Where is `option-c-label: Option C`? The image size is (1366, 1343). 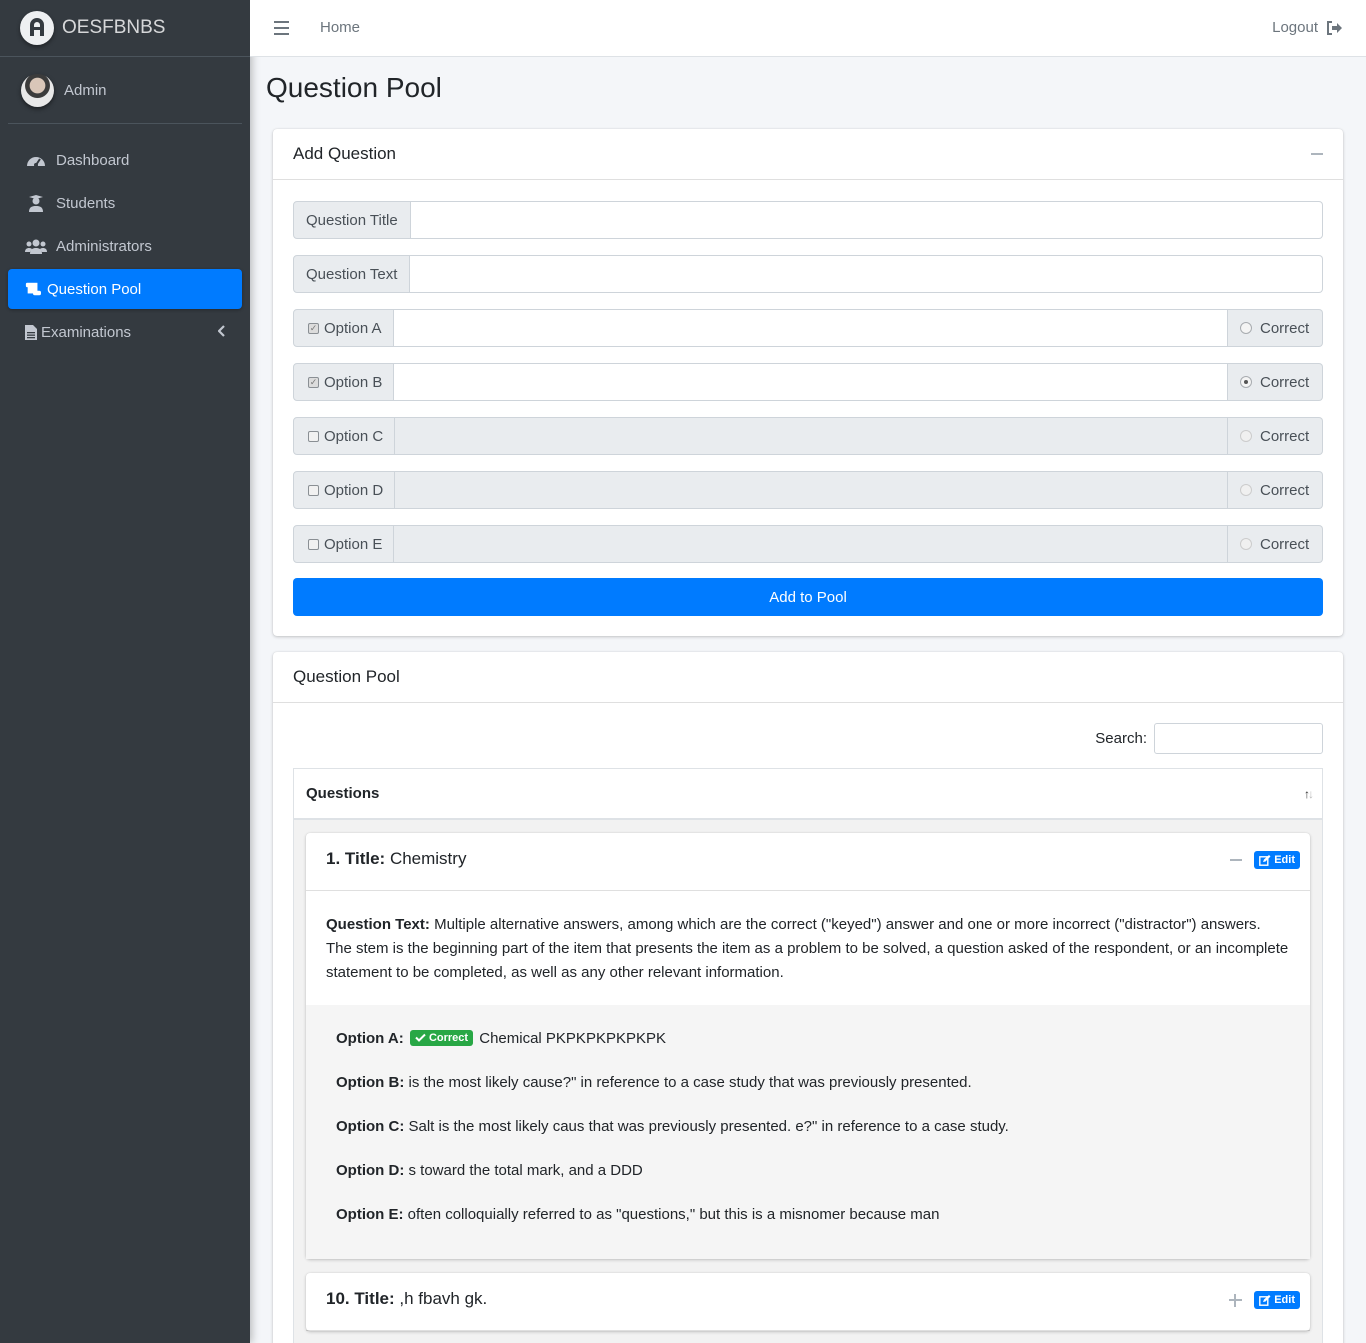 option-c-label: Option C is located at coordinates (354, 436).